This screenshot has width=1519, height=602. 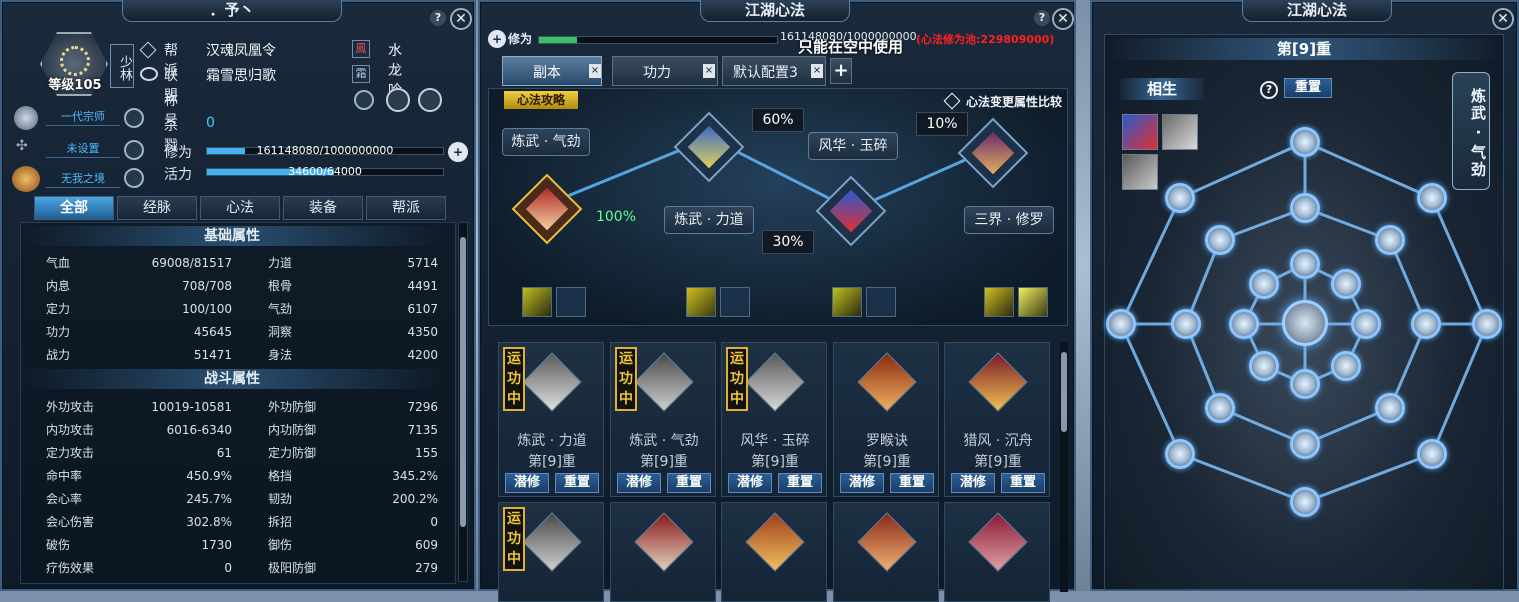 What do you see at coordinates (74, 208) in the screenshot?
I see `tab-all: 全部` at bounding box center [74, 208].